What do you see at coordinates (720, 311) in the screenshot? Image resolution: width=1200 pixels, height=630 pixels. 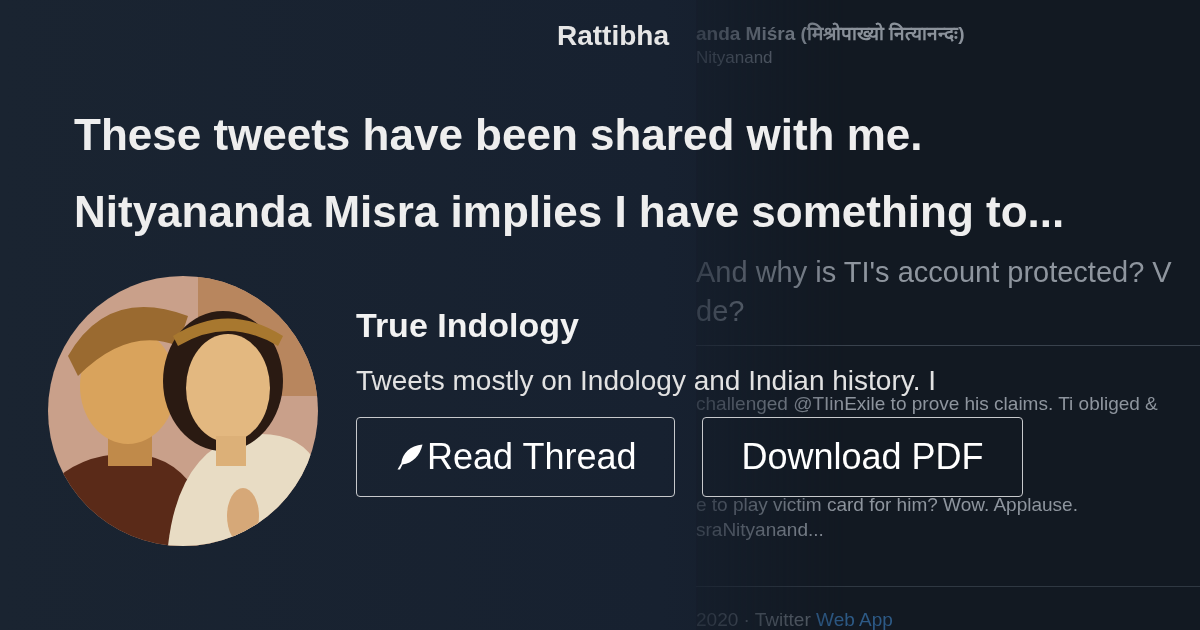 I see `tweet-text: de?` at bounding box center [720, 311].